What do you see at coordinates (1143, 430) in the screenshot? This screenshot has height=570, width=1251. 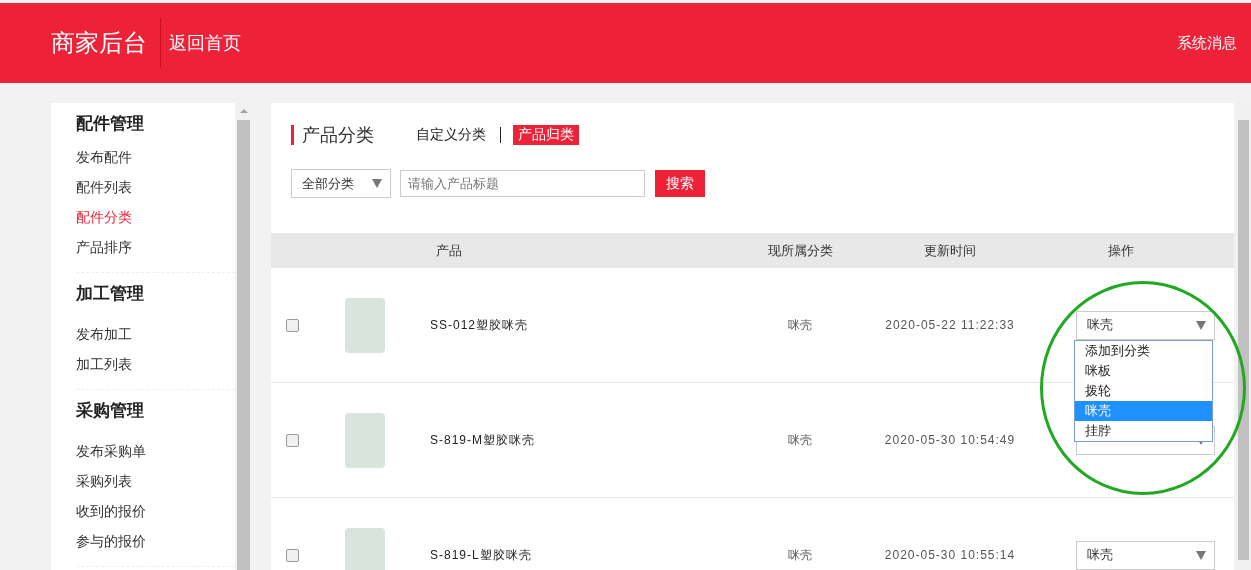 I see `dropdown-option: 挂脖` at bounding box center [1143, 430].